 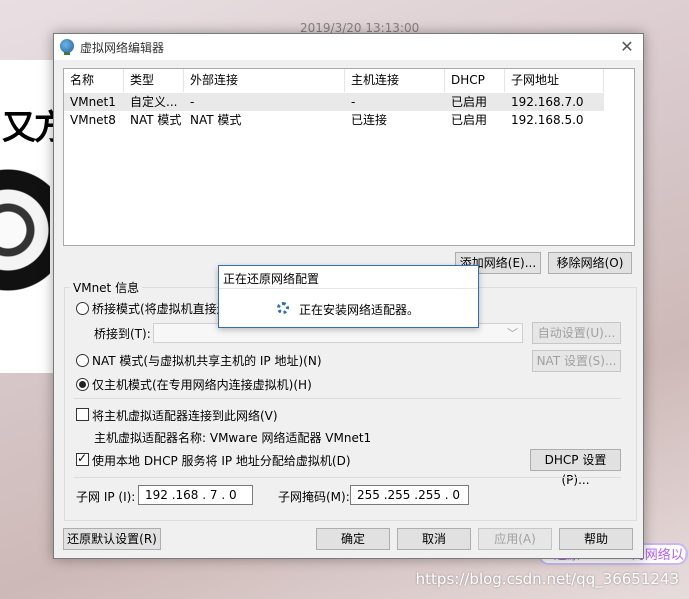 I want to click on watermark: https://blog.csdn.net/qq_36651243, so click(x=547, y=579).